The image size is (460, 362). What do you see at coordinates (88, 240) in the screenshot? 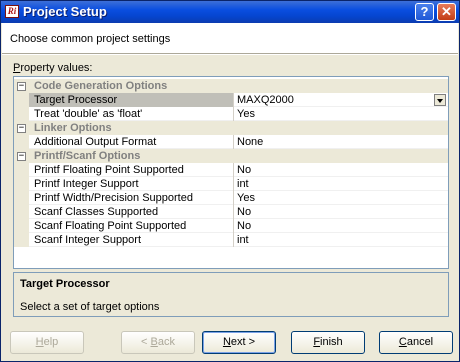
I see `property-name: Scanf Integer Support` at bounding box center [88, 240].